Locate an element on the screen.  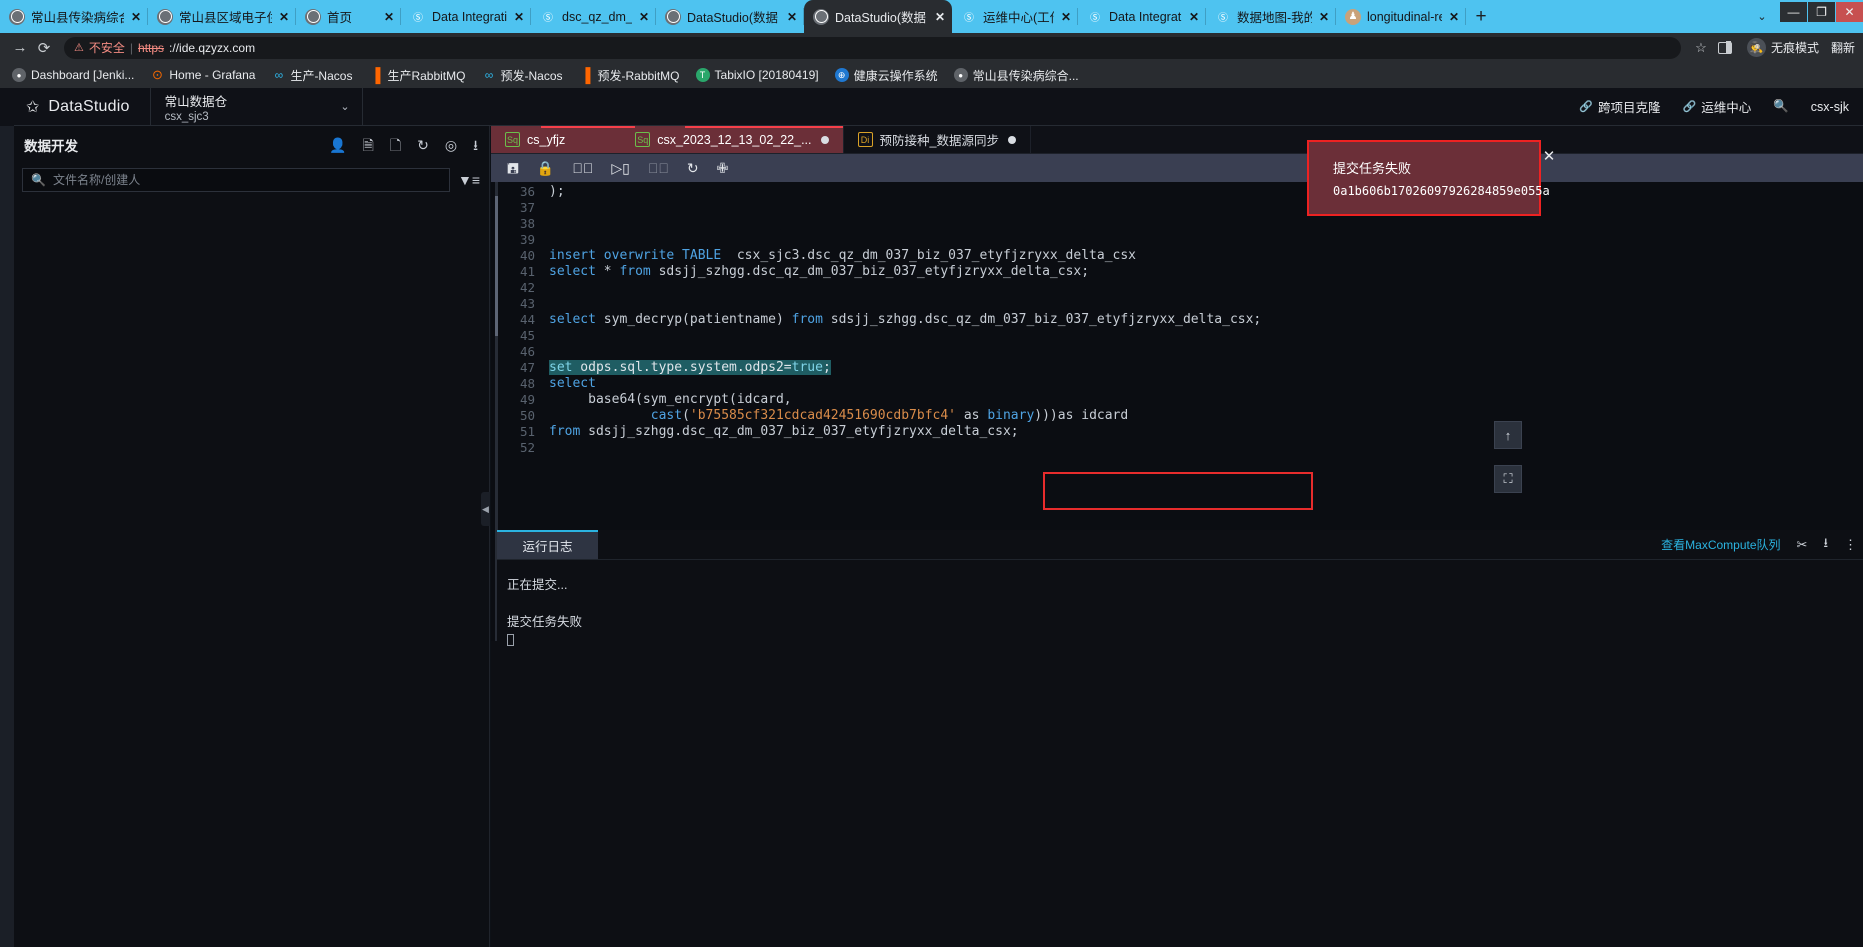
browser-tab-title: DataStudio(数据 is located at coordinates (733, 18).